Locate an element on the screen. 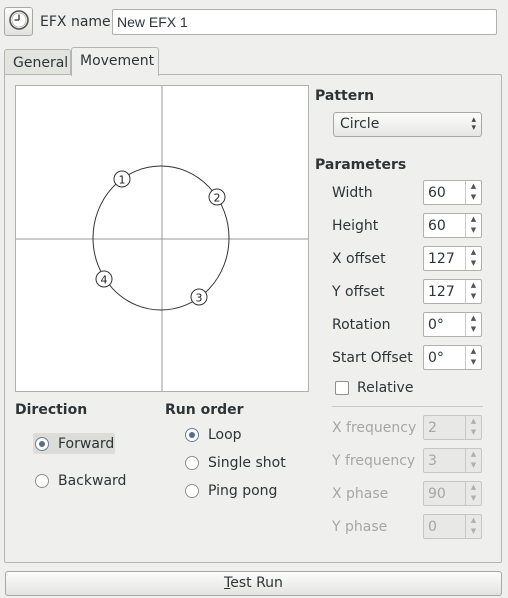 This screenshot has width=508, height=598. ping-pong-label: Ping pong is located at coordinates (242, 491).